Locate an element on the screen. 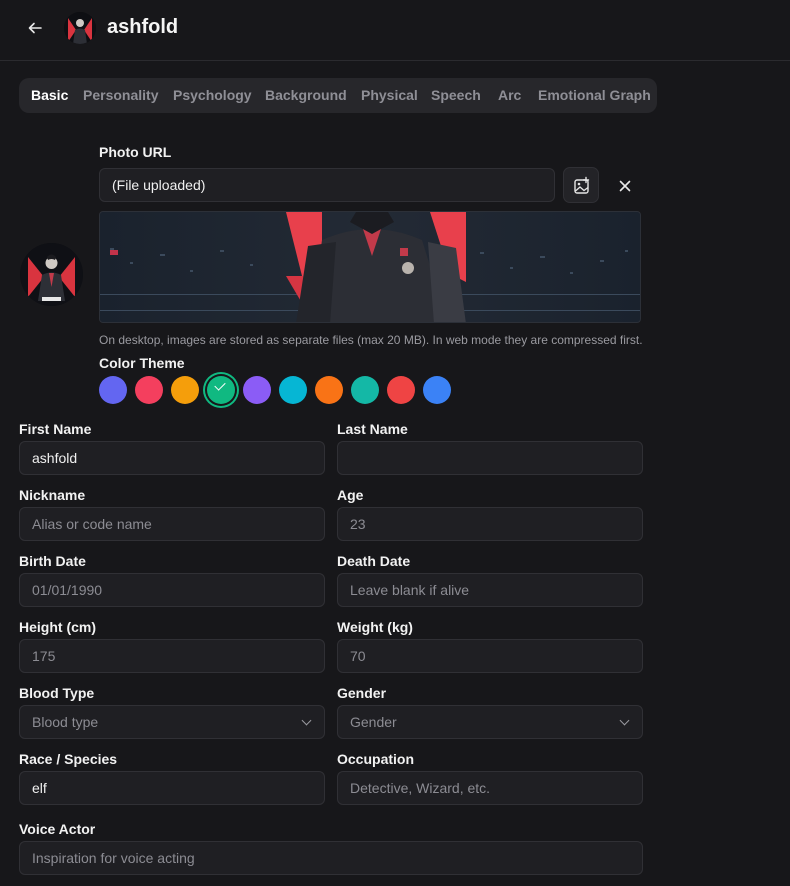 Image resolution: width=790 pixels, height=886 pixels. voice-actor-label: Voice Actor is located at coordinates (57, 829).